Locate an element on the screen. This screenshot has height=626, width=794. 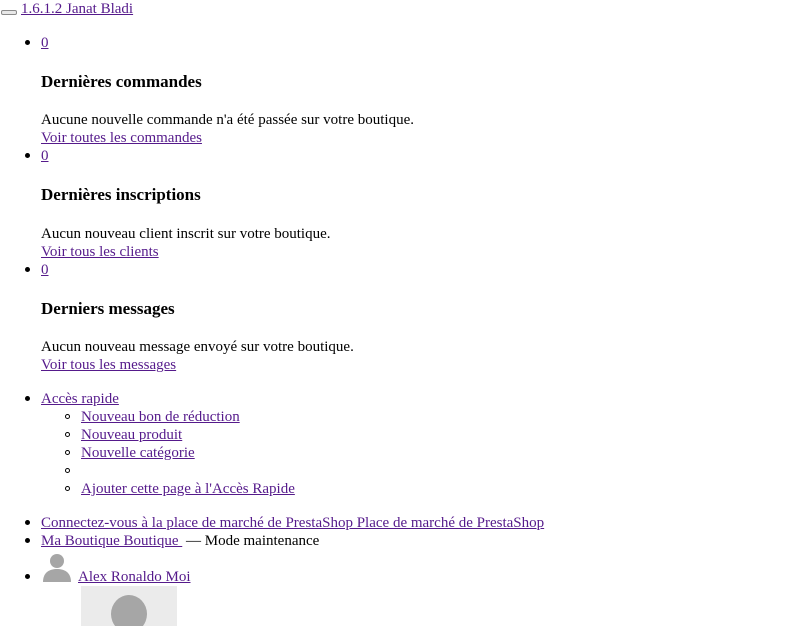
shop-link: Ma Boutique Boutique is located at coordinates (111, 541).